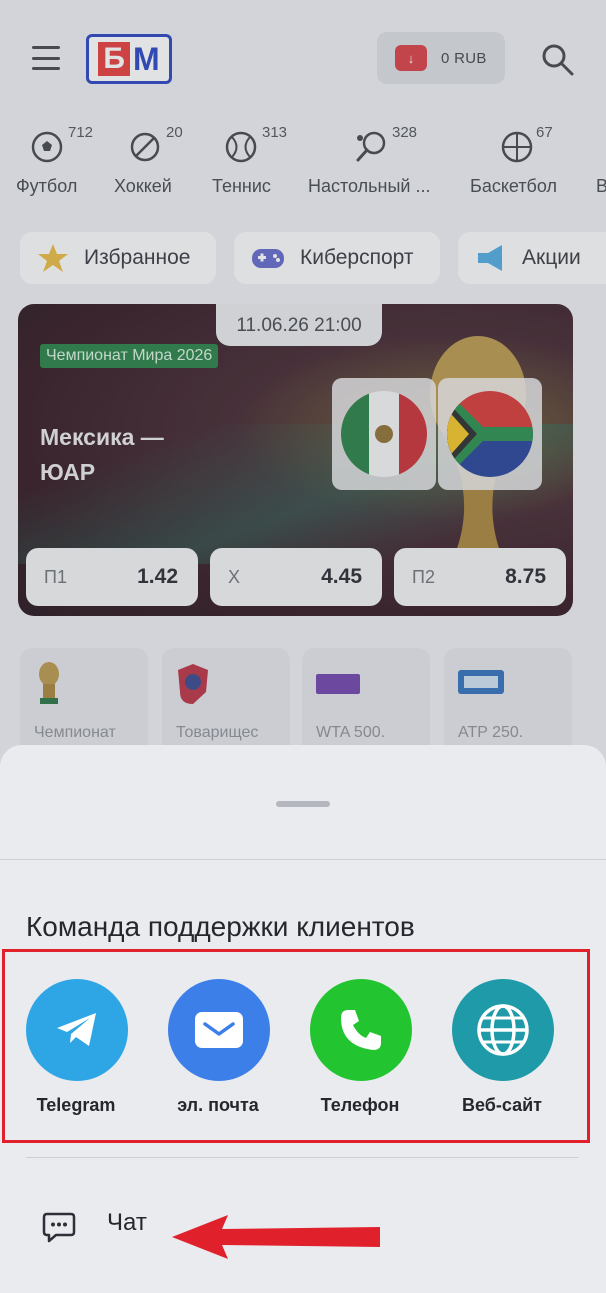  What do you see at coordinates (59, 1227) in the screenshot?
I see `chat-bubble-icon` at bounding box center [59, 1227].